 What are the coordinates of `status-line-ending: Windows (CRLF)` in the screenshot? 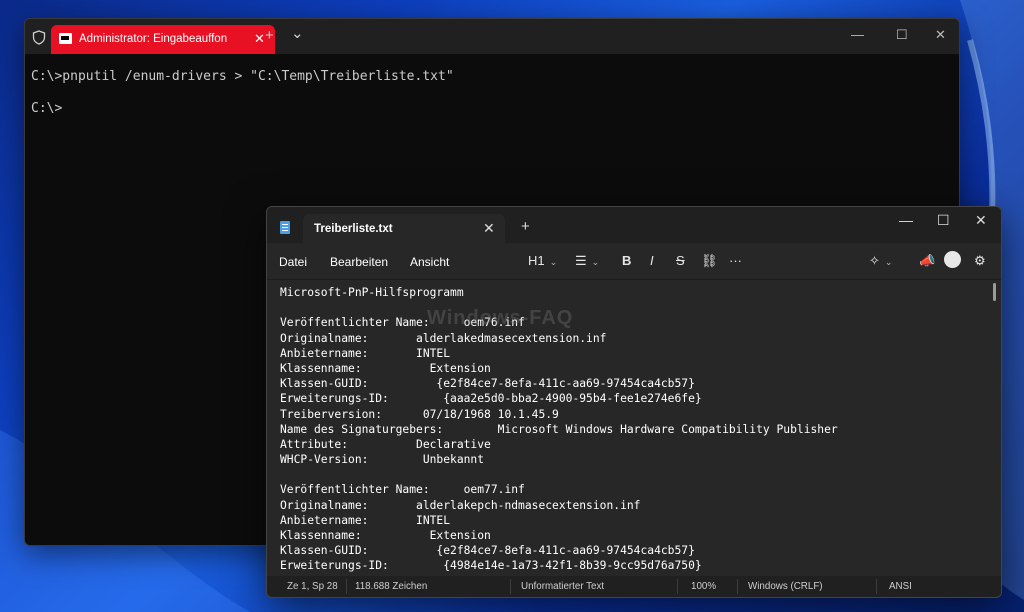 It's located at (785, 586).